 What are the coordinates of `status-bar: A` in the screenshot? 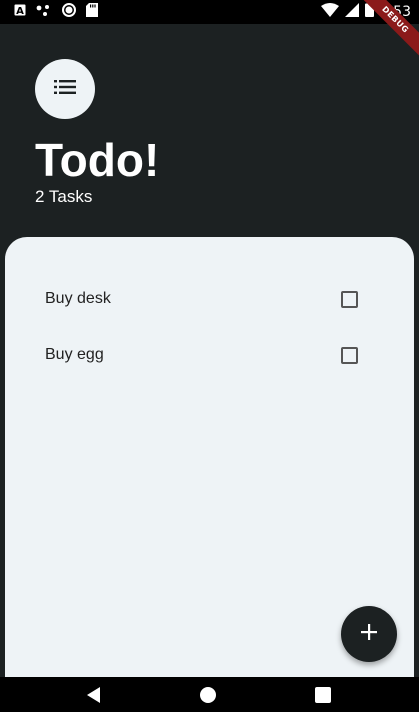 It's located at (209, 12).